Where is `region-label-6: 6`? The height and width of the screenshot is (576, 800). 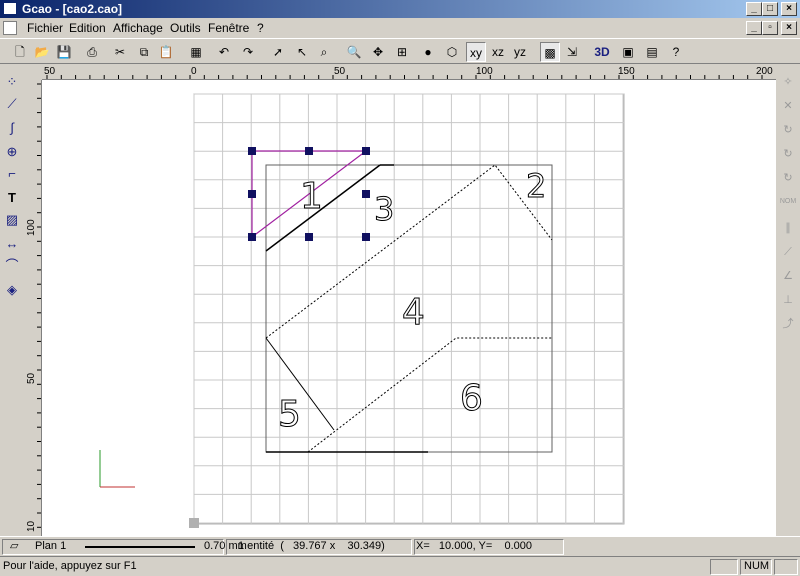 region-label-6: 6 is located at coordinates (471, 398).